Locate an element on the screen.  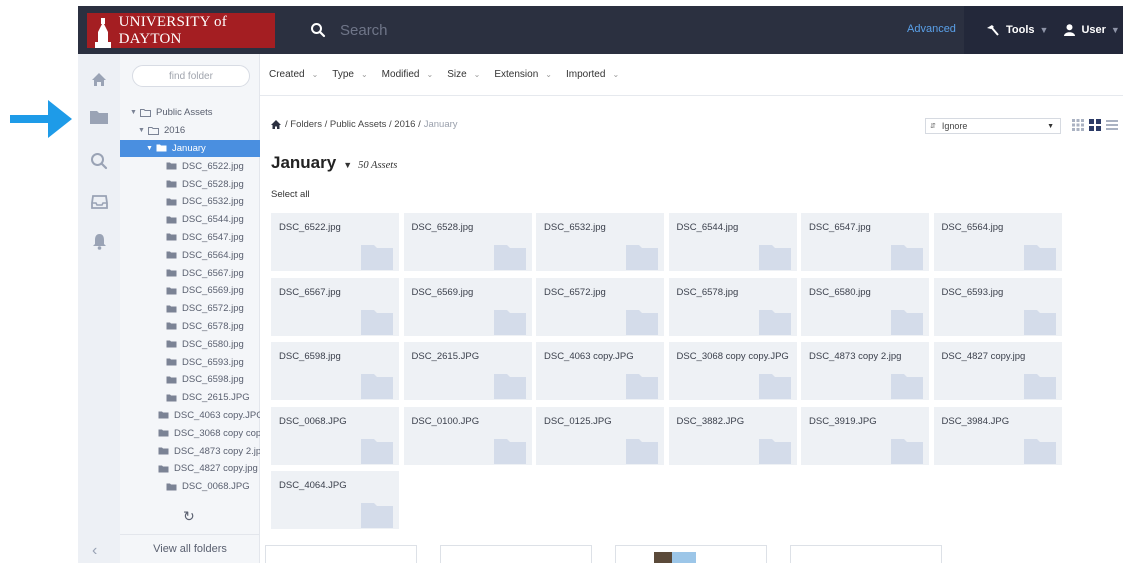
tree-item-file: DSC_6578.jpg is located at coordinates (190, 327).